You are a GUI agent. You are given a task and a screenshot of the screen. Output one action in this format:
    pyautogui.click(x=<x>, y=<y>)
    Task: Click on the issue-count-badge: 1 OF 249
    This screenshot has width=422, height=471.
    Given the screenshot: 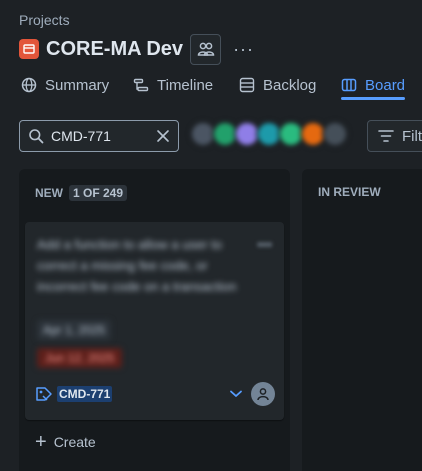 What is the action you would take?
    pyautogui.click(x=98, y=193)
    